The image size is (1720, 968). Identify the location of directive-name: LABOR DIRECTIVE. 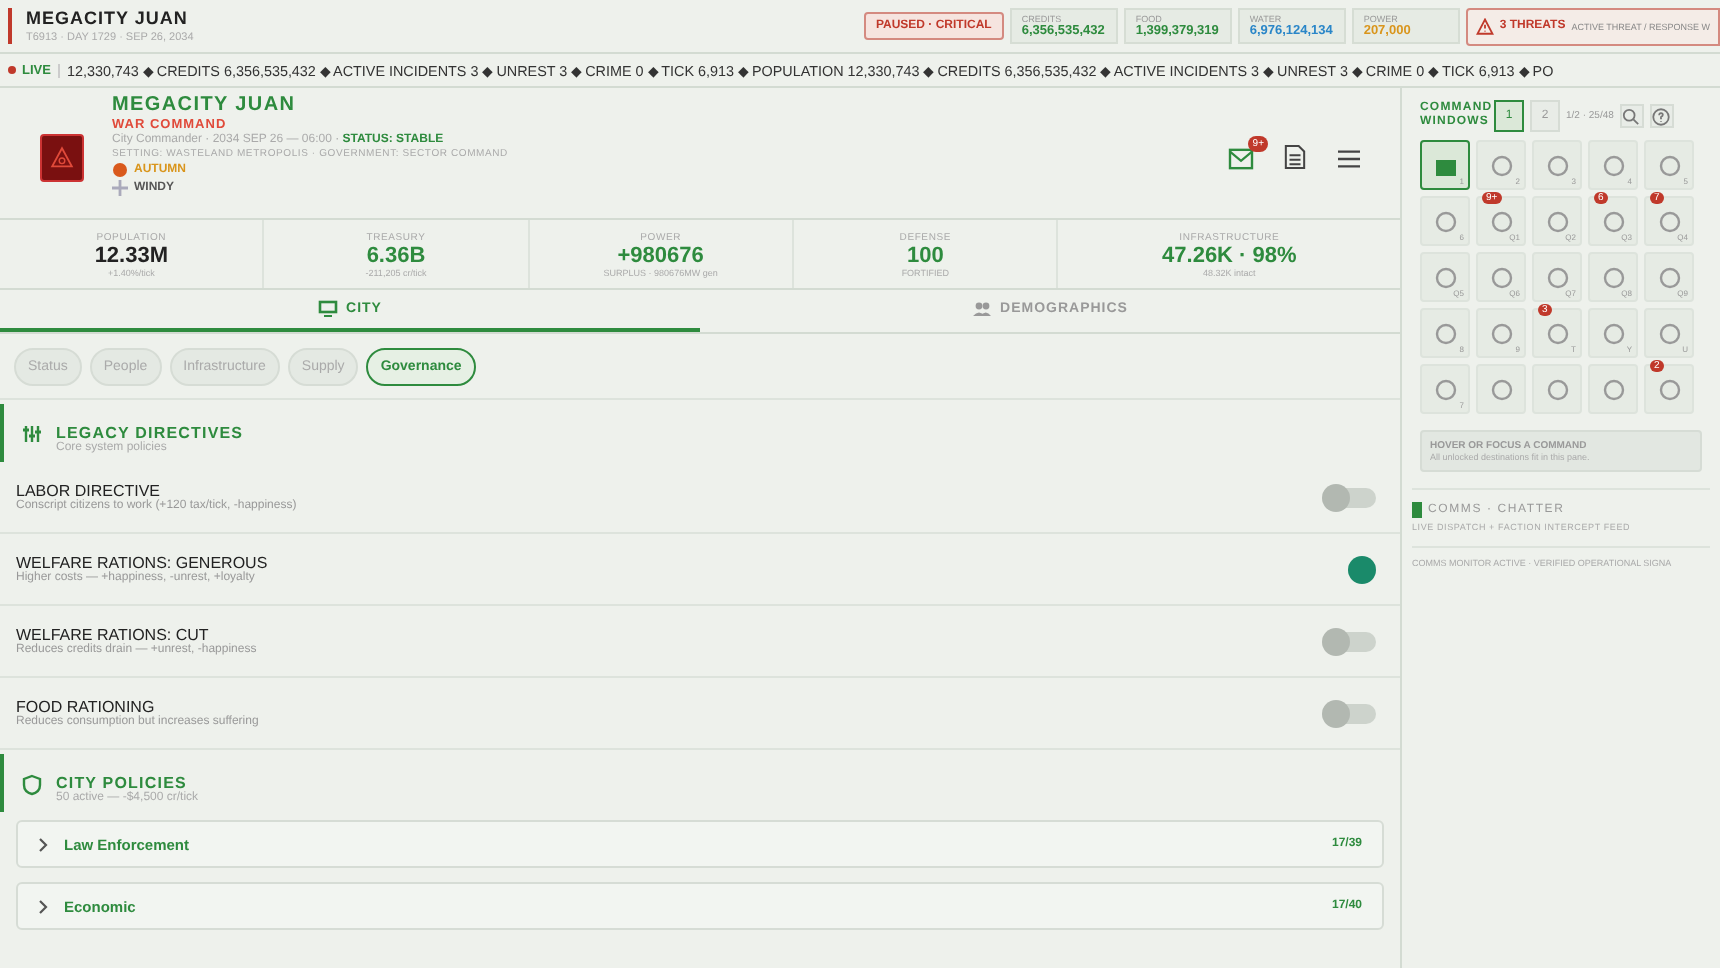
(88, 491).